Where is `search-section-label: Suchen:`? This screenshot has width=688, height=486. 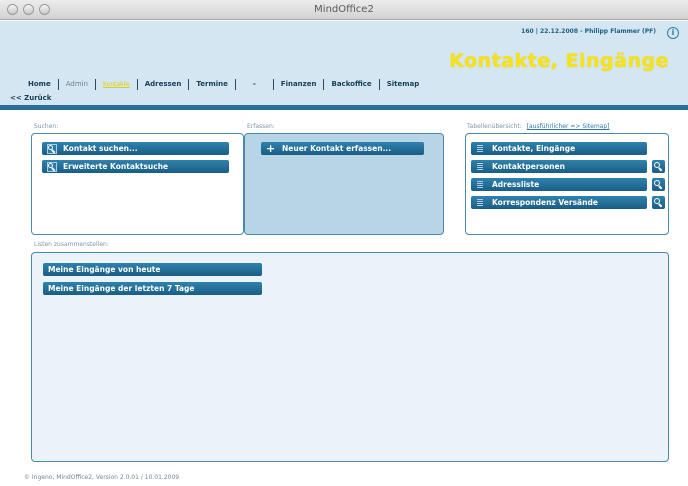 search-section-label: Suchen: is located at coordinates (46, 126).